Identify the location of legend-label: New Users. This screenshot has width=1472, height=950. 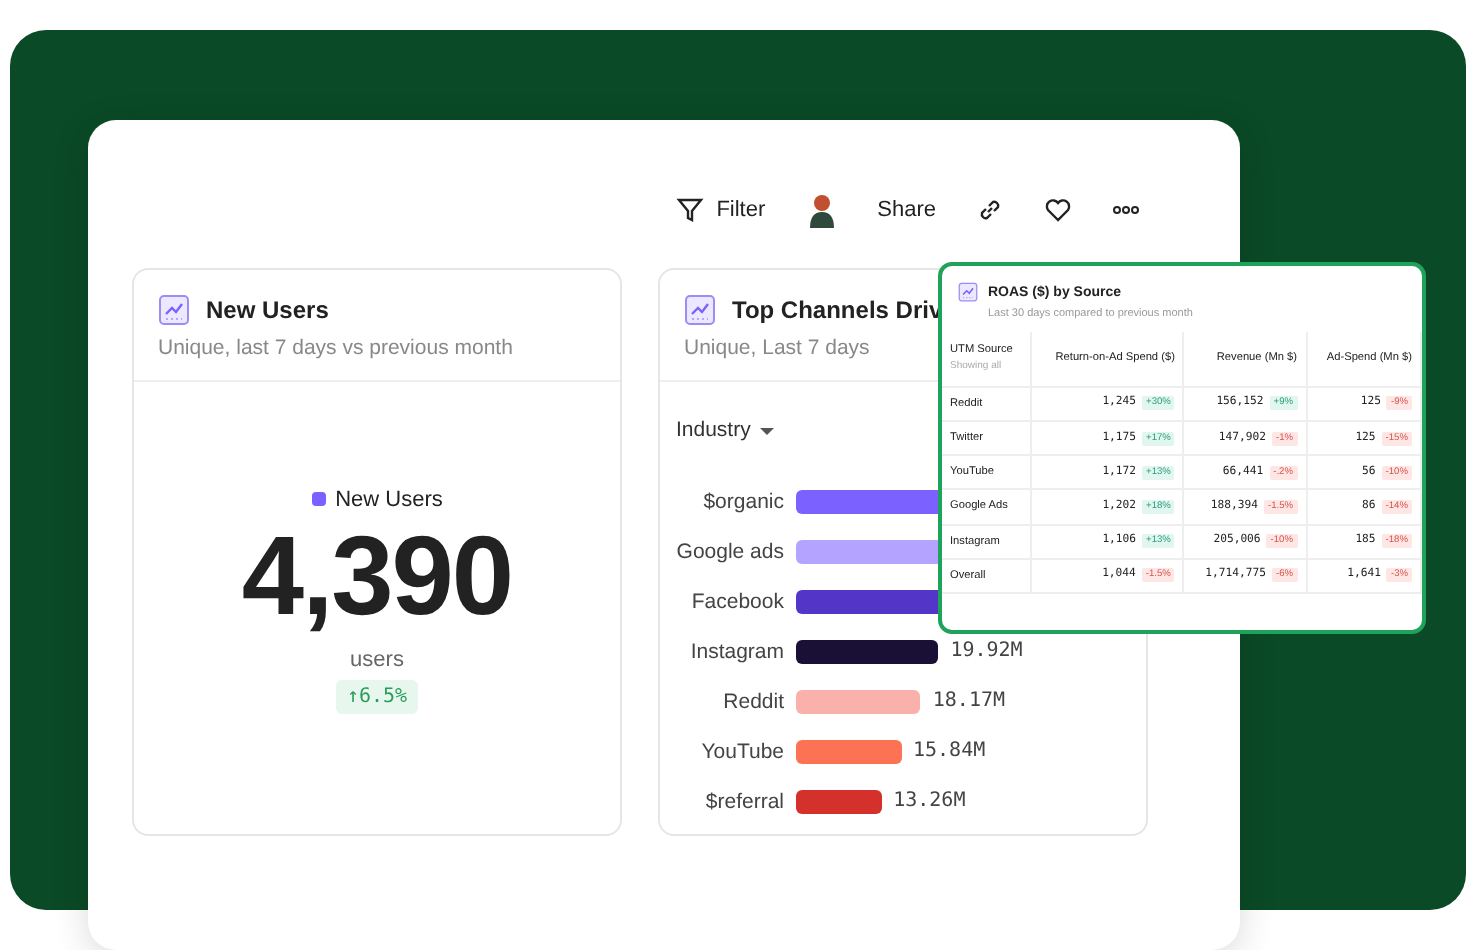
(389, 499).